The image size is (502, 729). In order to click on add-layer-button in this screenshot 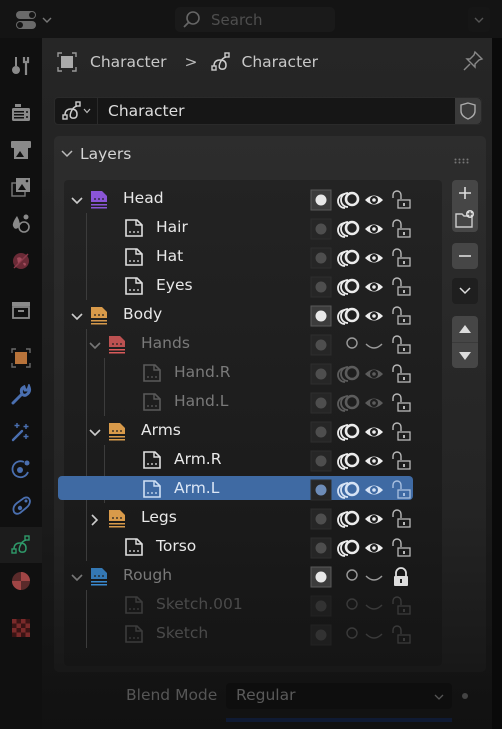, I will do `click(465, 193)`.